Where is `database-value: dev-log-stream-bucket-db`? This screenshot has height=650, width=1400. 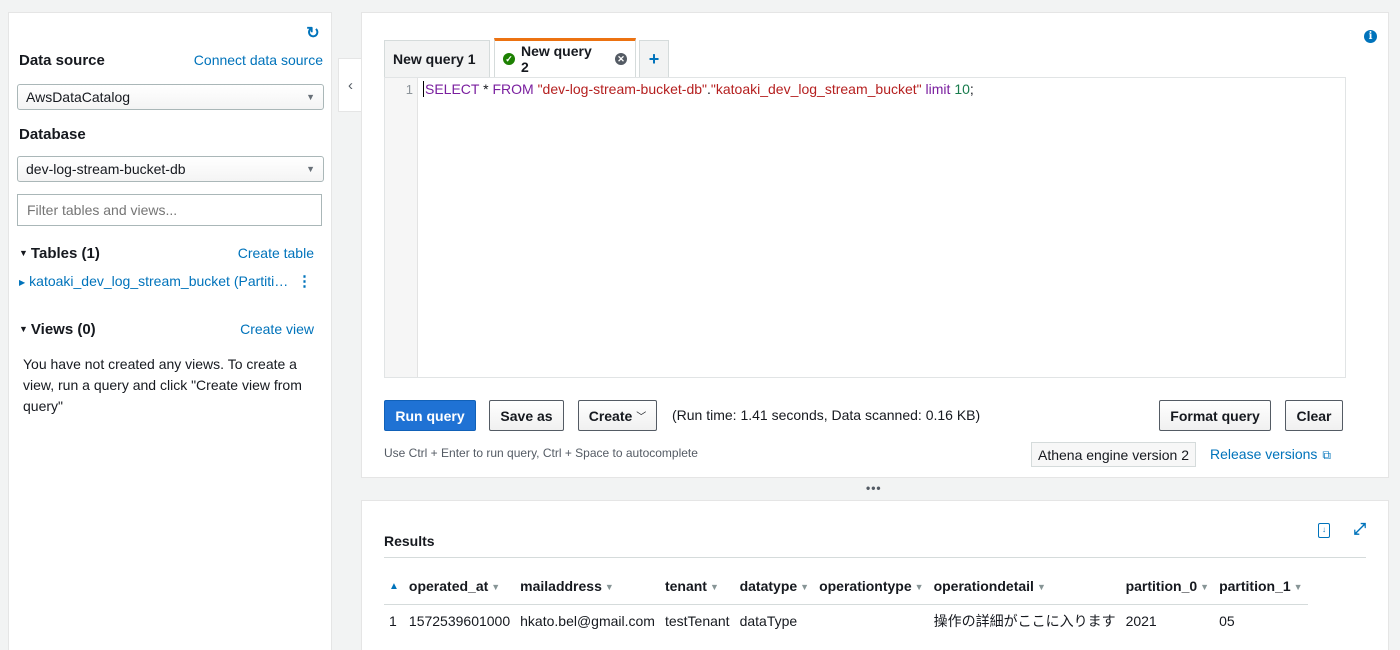 database-value: dev-log-stream-bucket-db is located at coordinates (106, 169).